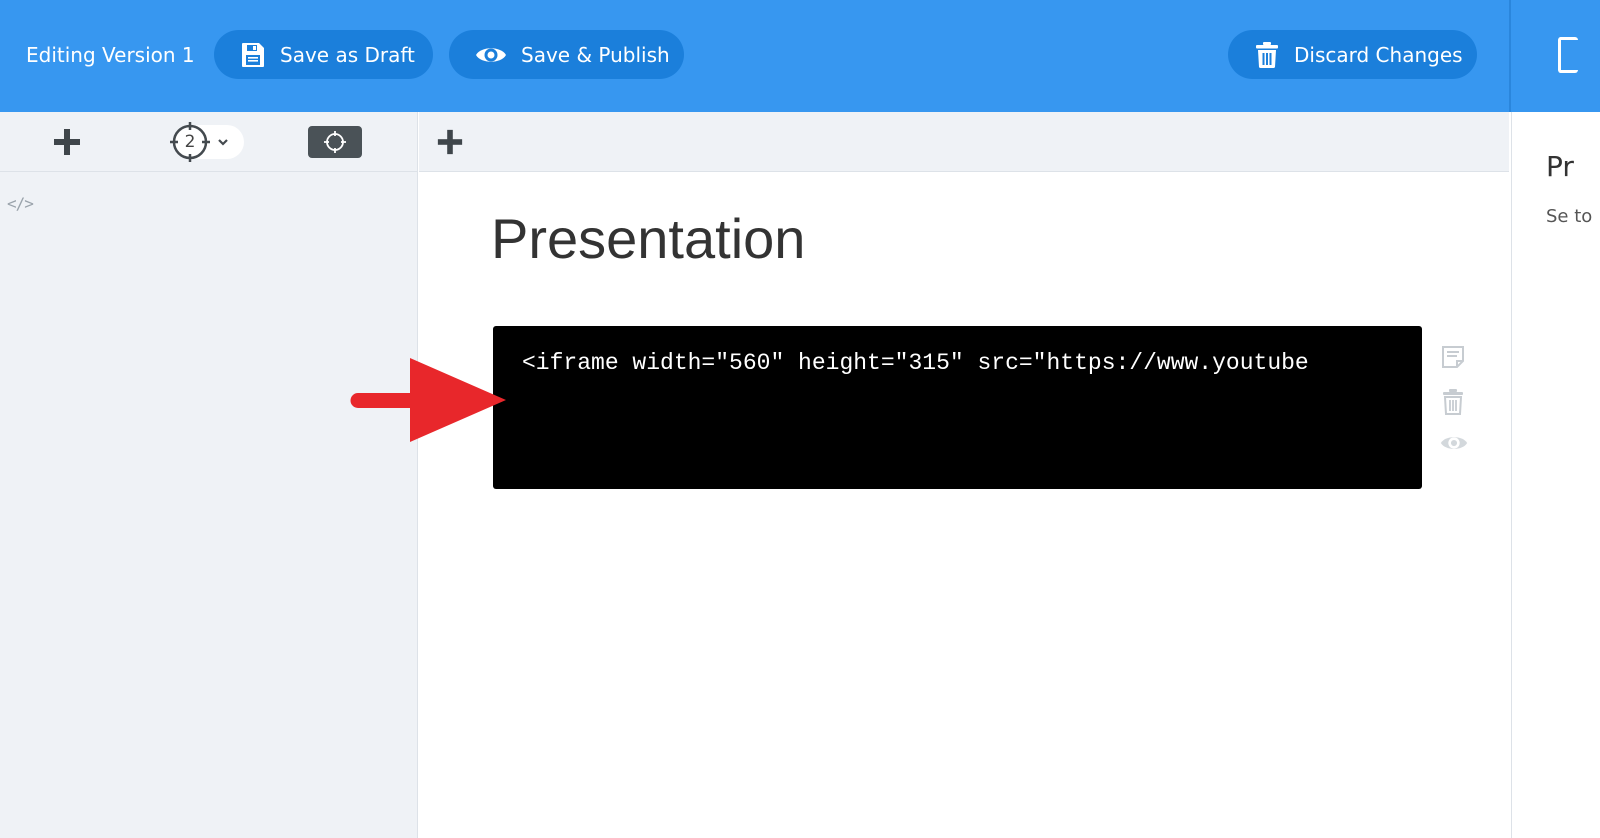 The width and height of the screenshot is (1600, 838). What do you see at coordinates (1560, 166) in the screenshot?
I see `right-panel-title: Pr` at bounding box center [1560, 166].